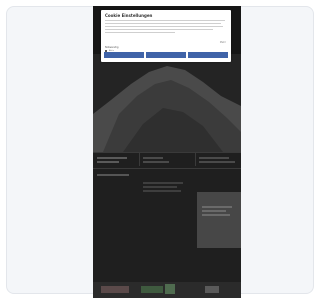 The image size is (320, 300). Describe the element at coordinates (129, 15) in the screenshot. I see `cookie-dialog-title: Cookie Einstellungen` at that location.